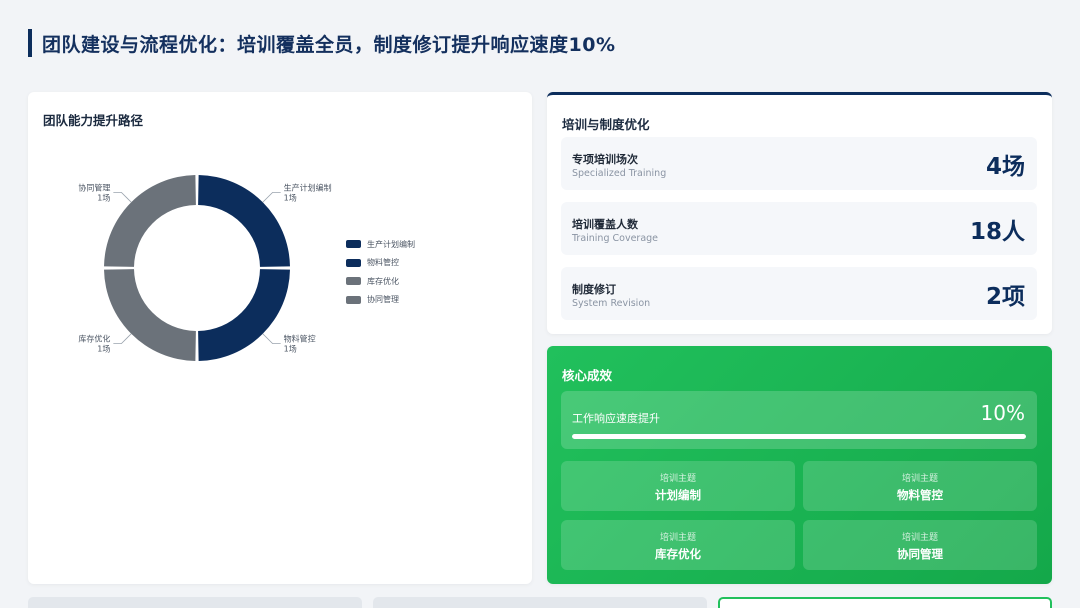 The height and width of the screenshot is (608, 1080). What do you see at coordinates (678, 554) in the screenshot?
I see `topic-name: 库存优化` at bounding box center [678, 554].